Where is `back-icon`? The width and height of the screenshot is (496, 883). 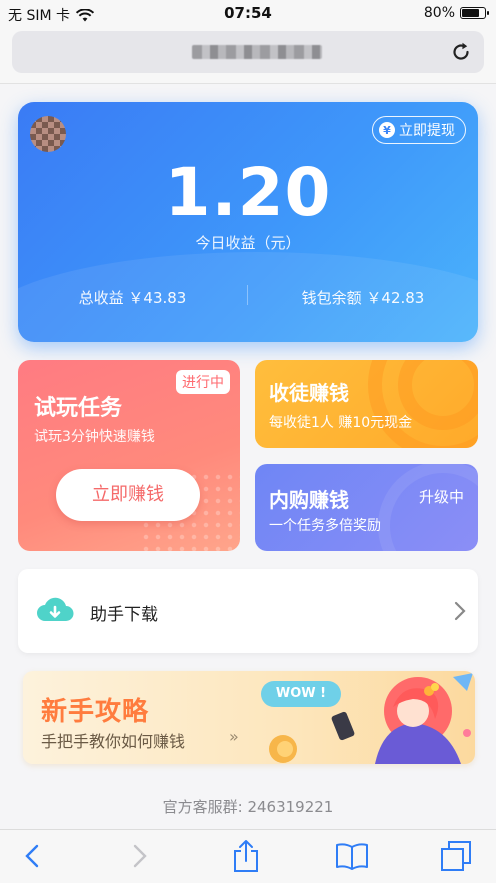 back-icon is located at coordinates (32, 856).